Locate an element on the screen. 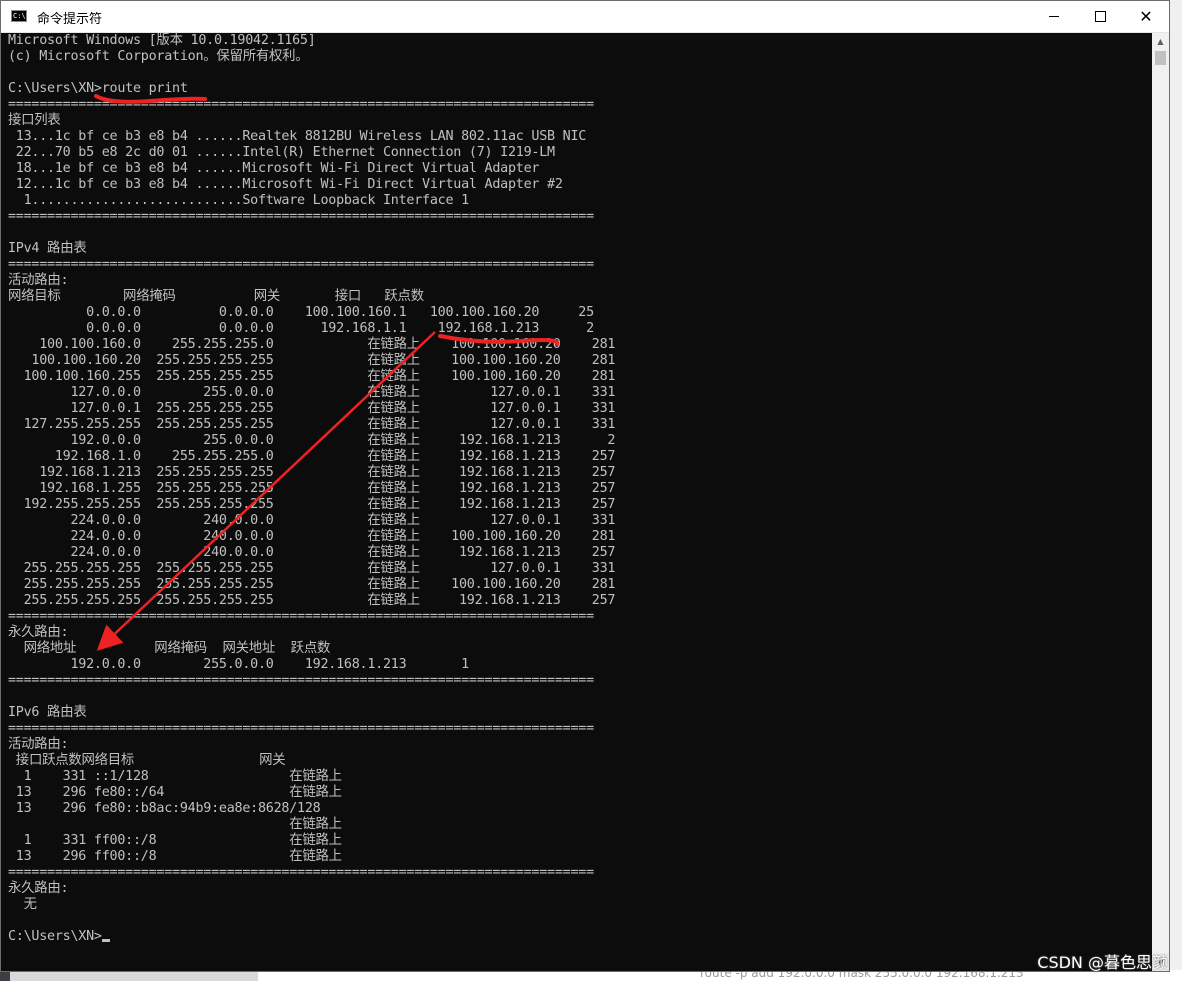 Image resolution: width=1182 pixels, height=981 pixels. minimize-button is located at coordinates (1054, 16).